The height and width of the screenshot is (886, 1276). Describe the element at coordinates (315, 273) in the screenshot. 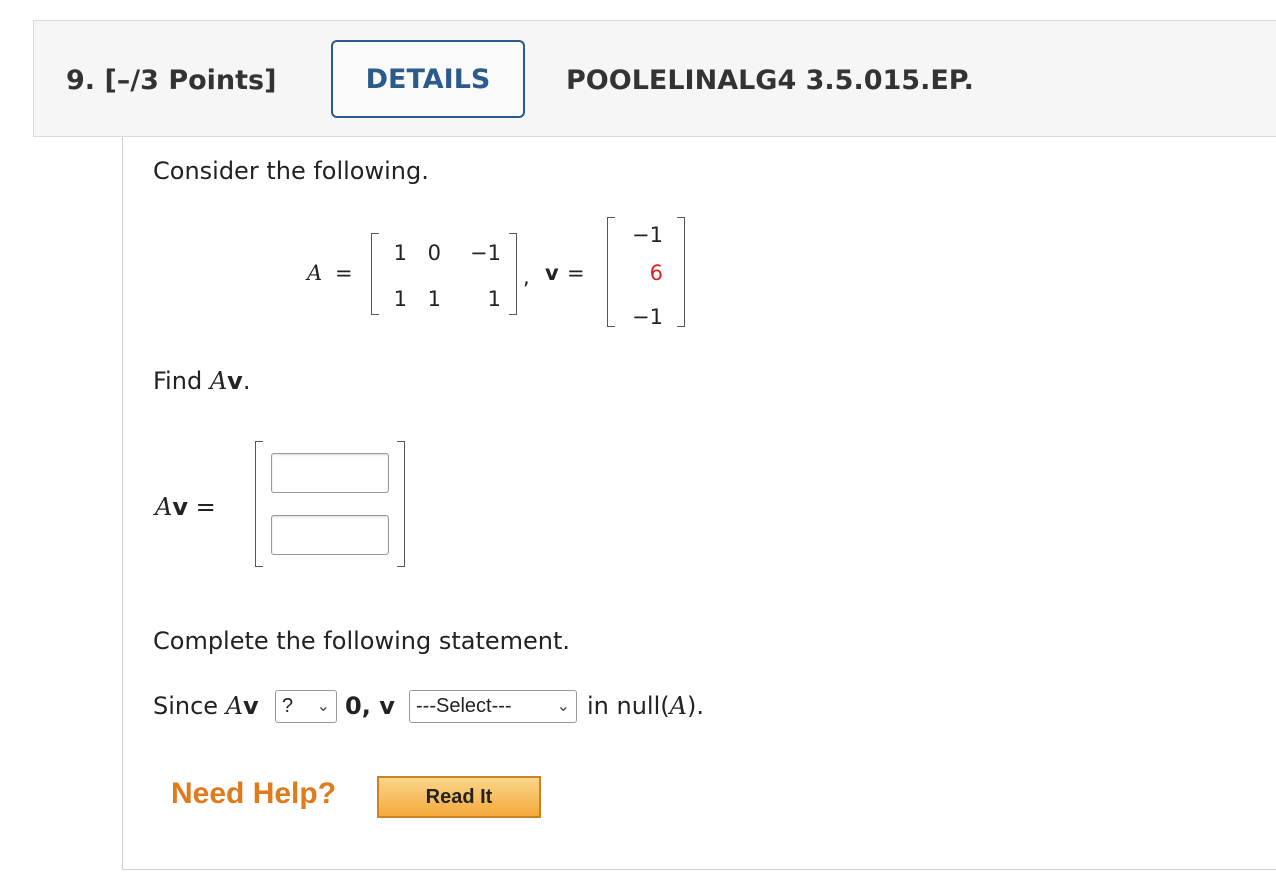

I see `matrix-a-label: A` at that location.